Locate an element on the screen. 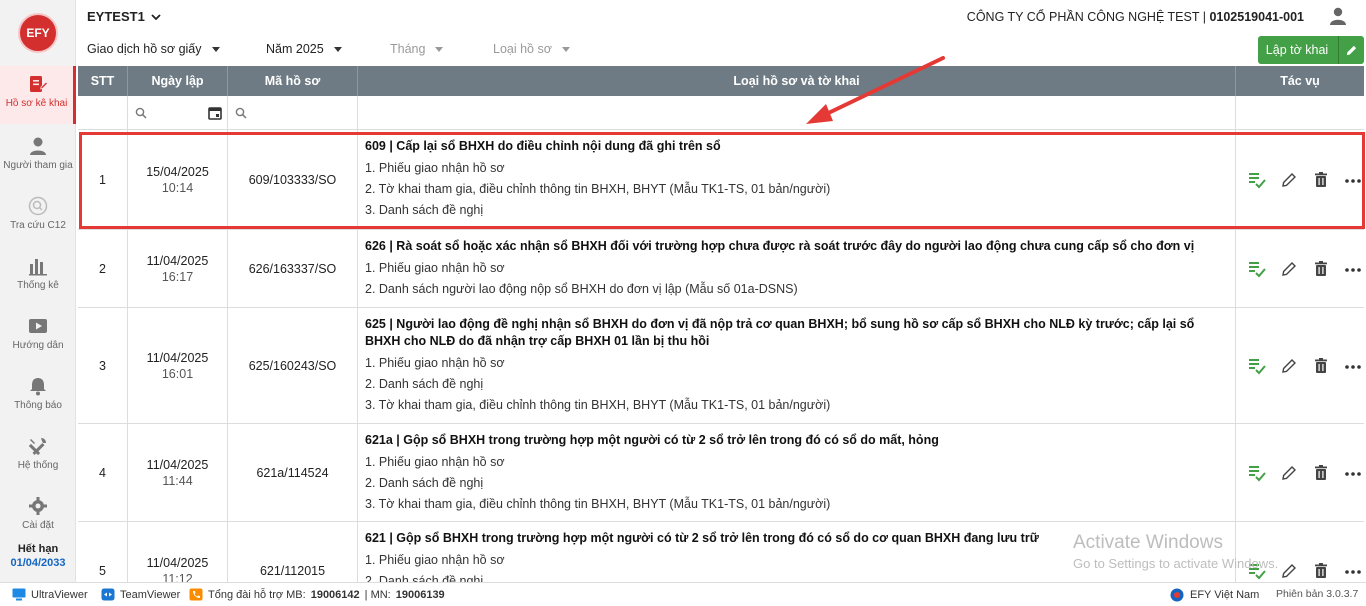 This screenshot has width=1366, height=606. cell-stt: 4 is located at coordinates (103, 472).